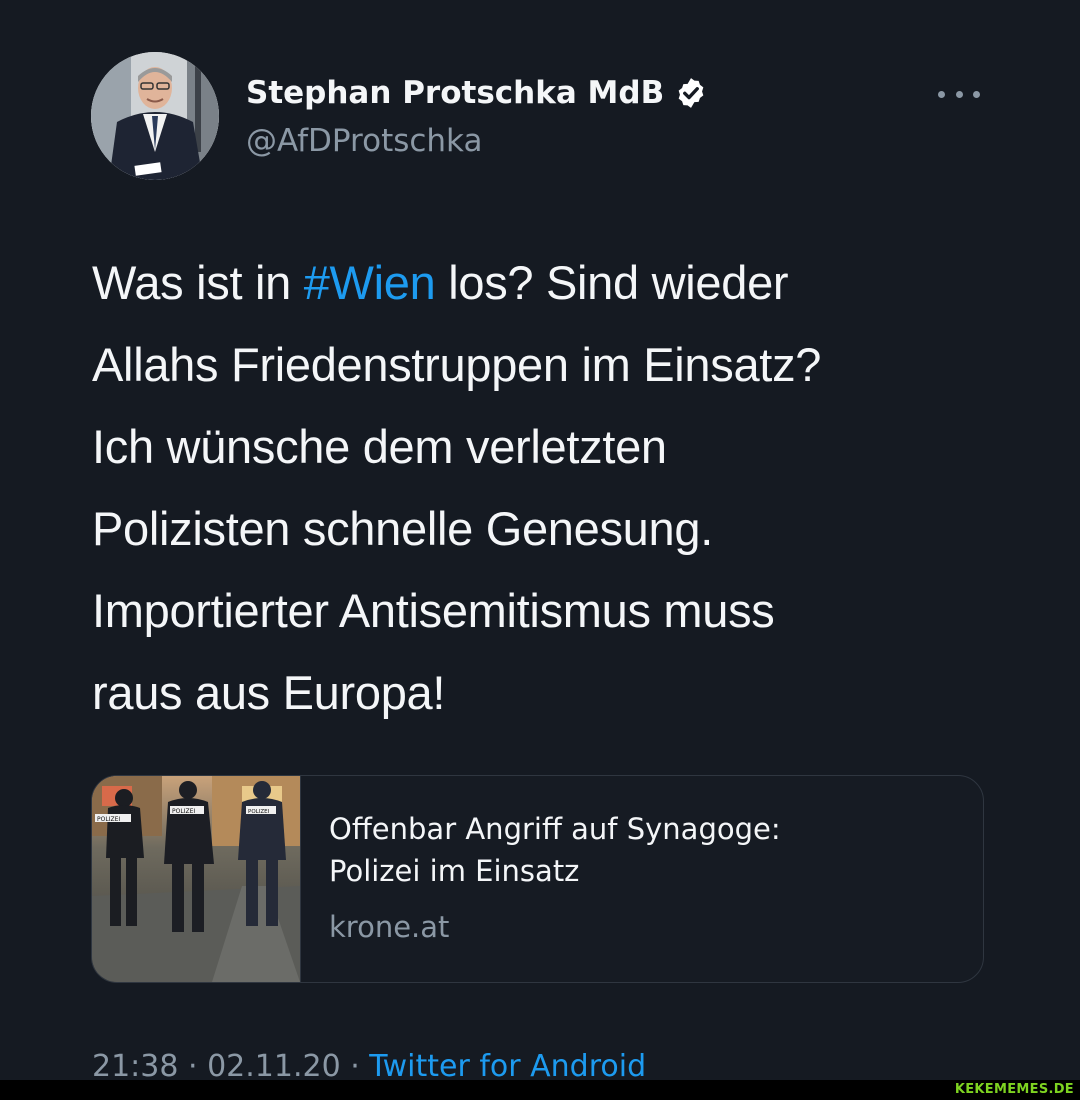  Describe the element at coordinates (457, 364) in the screenshot. I see `tweet-line: Allahs Friedenstruppen im Einsatz?` at that location.